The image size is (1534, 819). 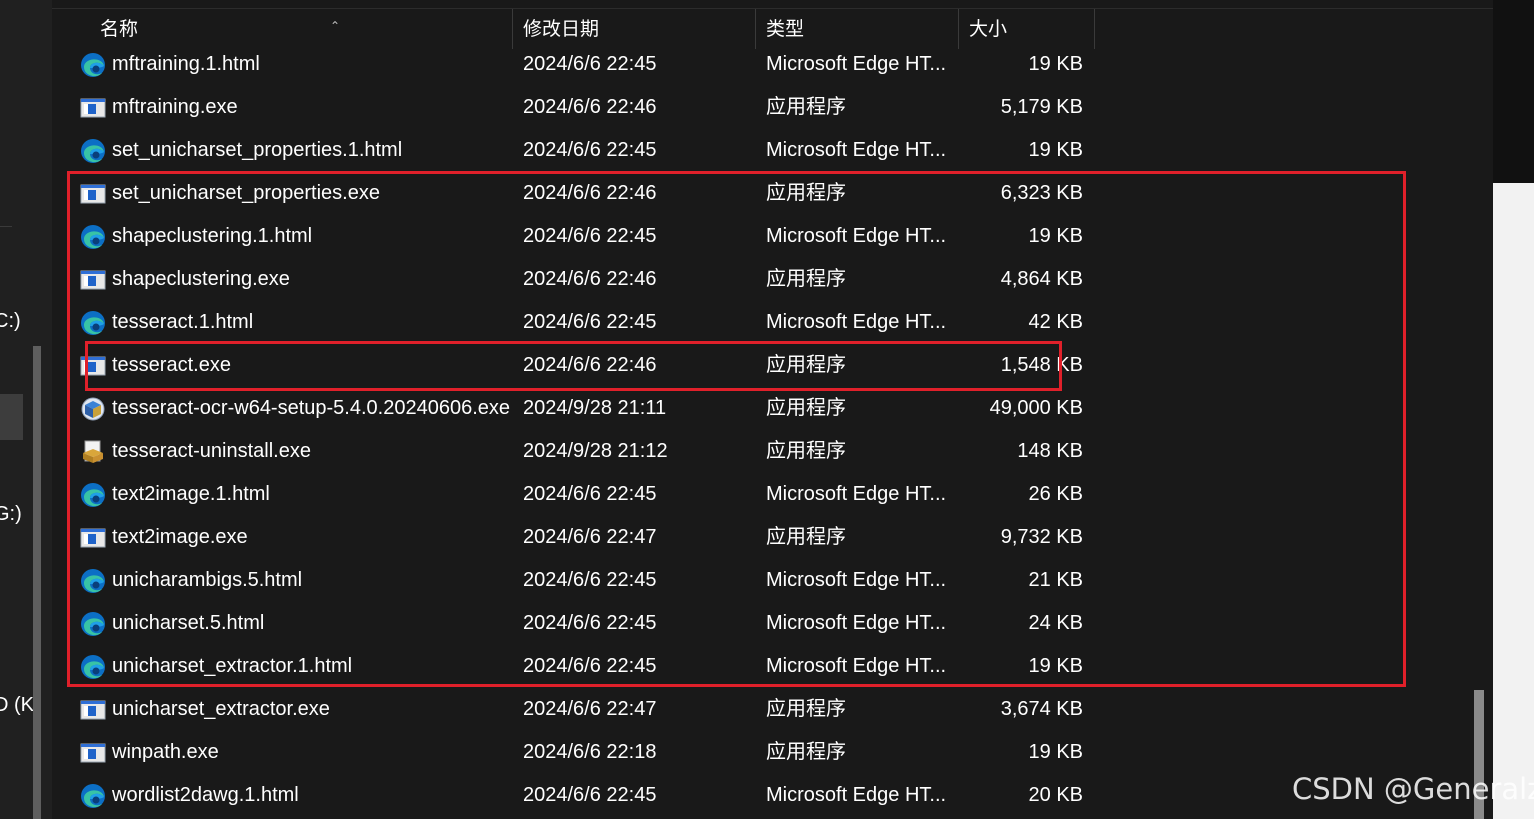 I want to click on file-size: 20 KB, so click(x=1055, y=795).